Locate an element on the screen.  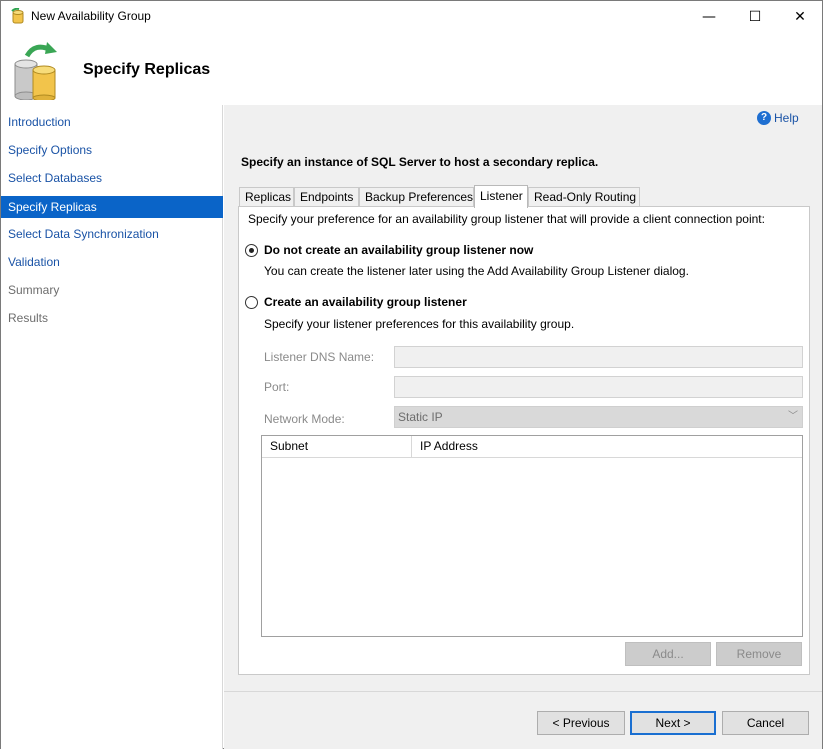
network-mode-value: Static IP is located at coordinates (420, 417).